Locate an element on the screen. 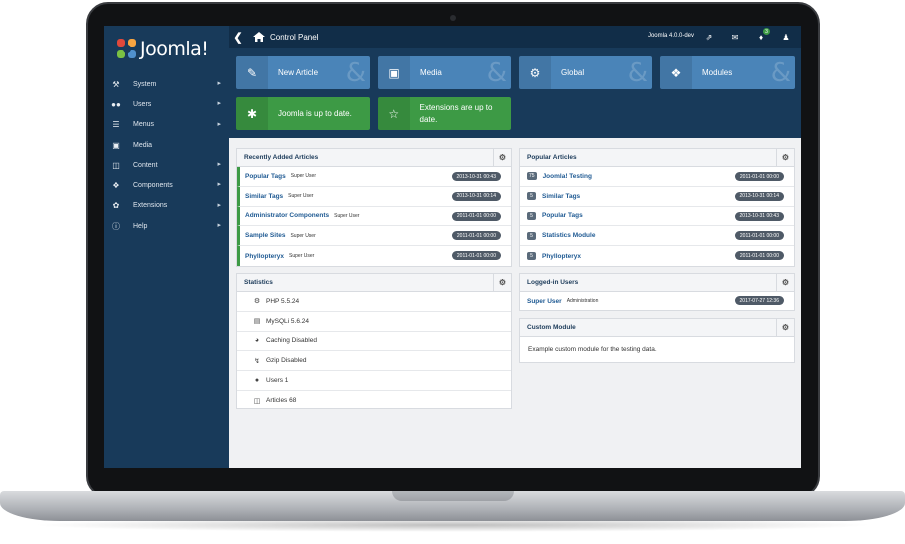 This screenshot has height=544, width=905. laptop-notch is located at coordinates (453, 496).